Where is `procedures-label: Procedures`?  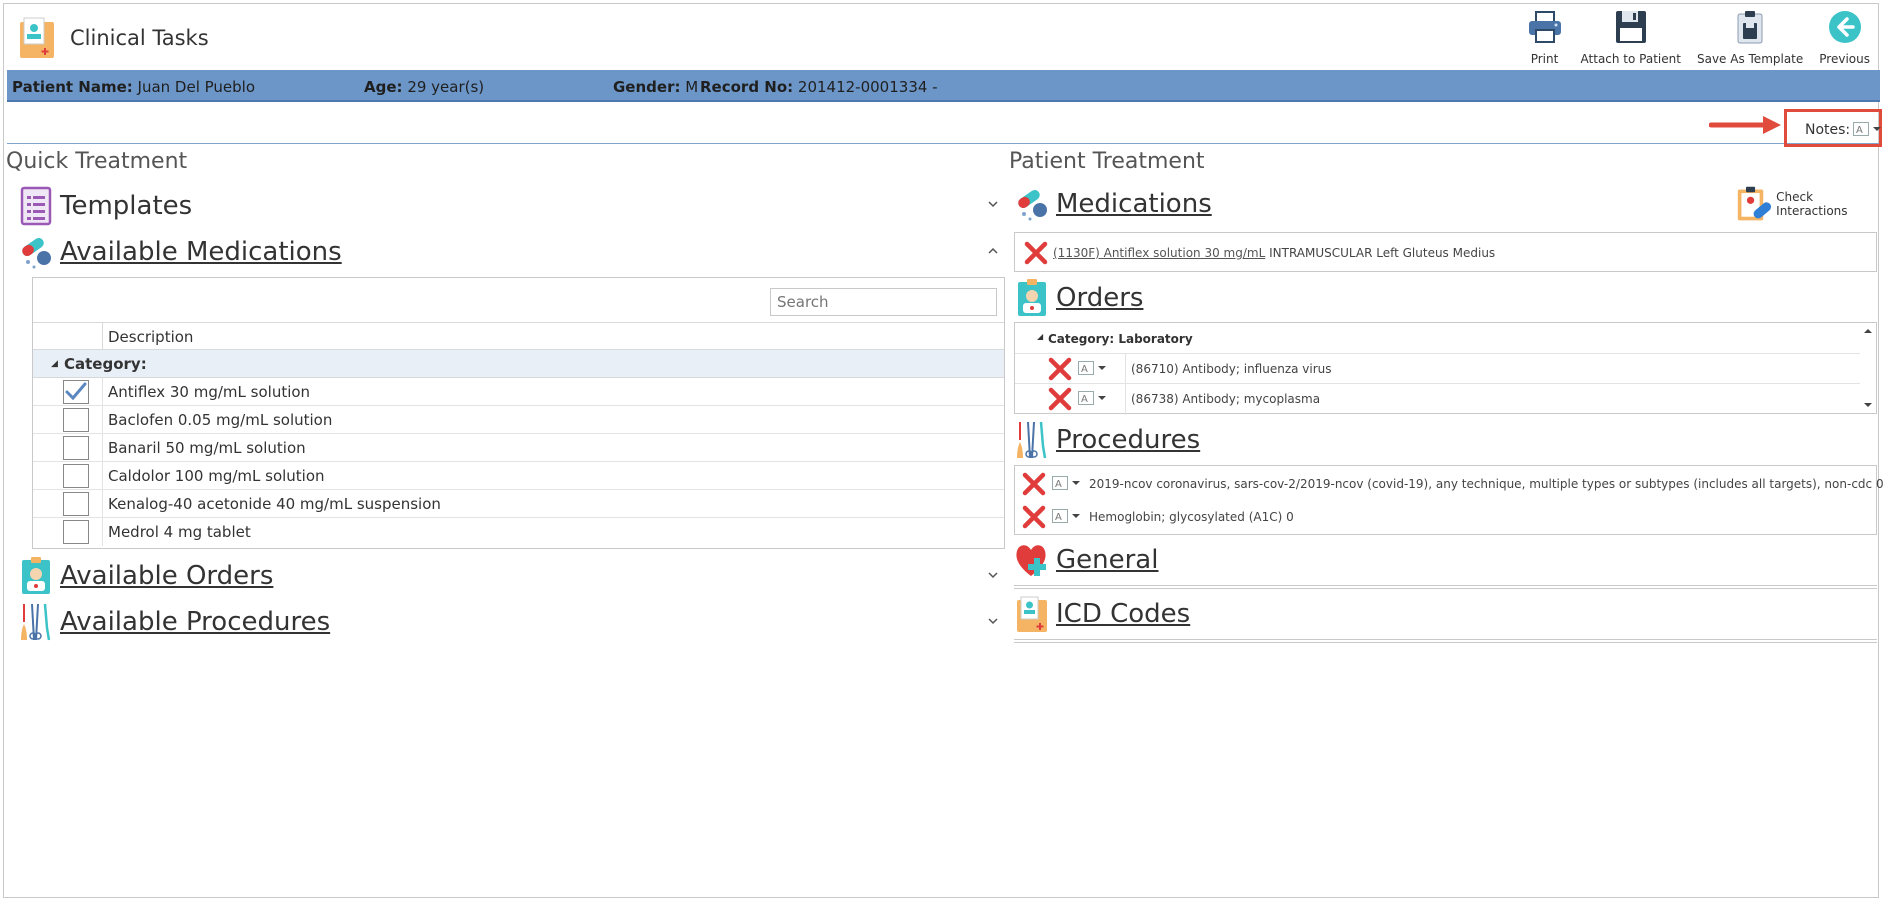 procedures-label: Procedures is located at coordinates (1128, 440).